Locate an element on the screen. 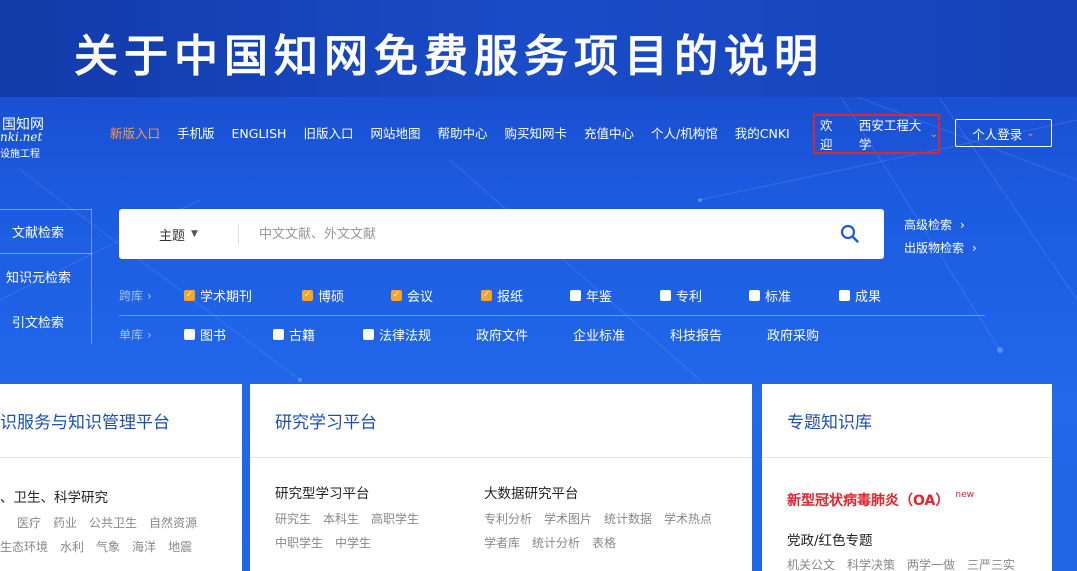  search-field-select: 主题 ▼ is located at coordinates (179, 234).